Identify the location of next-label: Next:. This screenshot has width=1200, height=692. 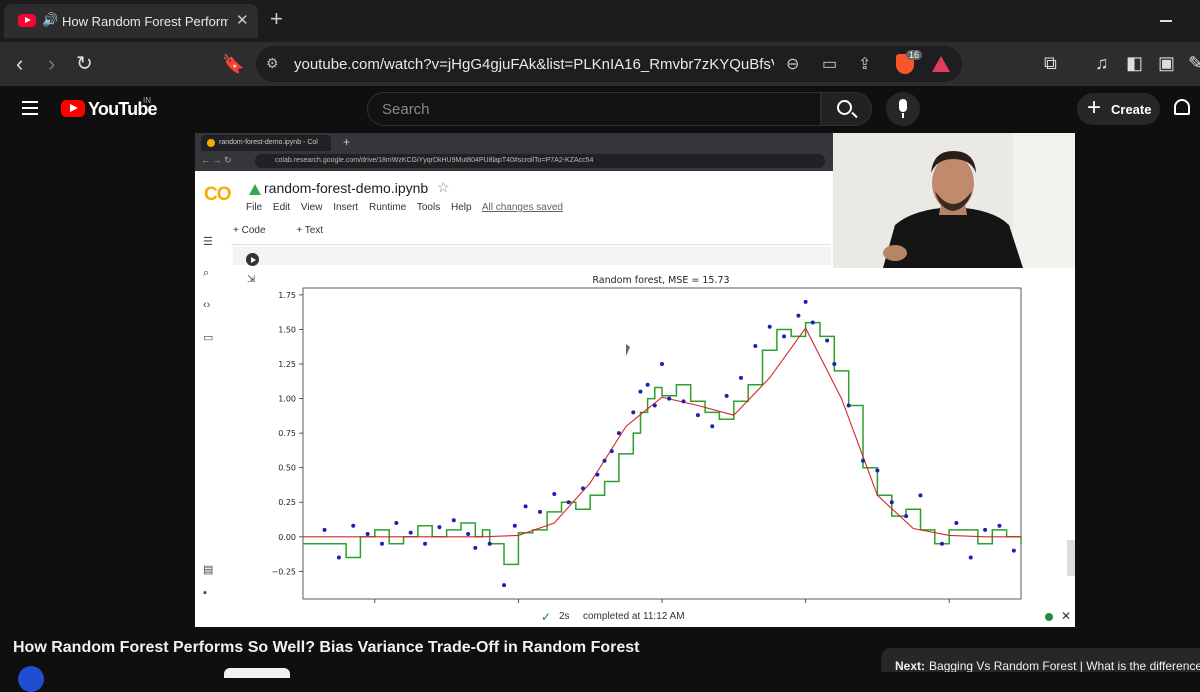
(910, 665).